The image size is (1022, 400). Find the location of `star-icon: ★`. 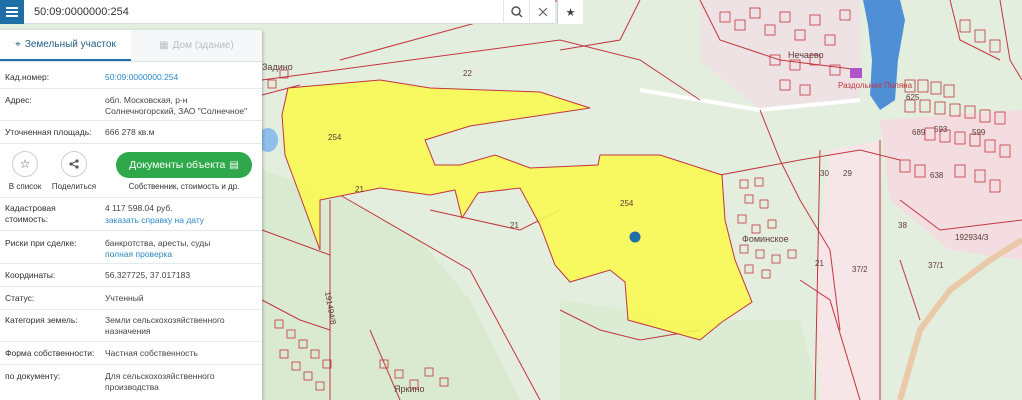

star-icon: ★ is located at coordinates (570, 12).